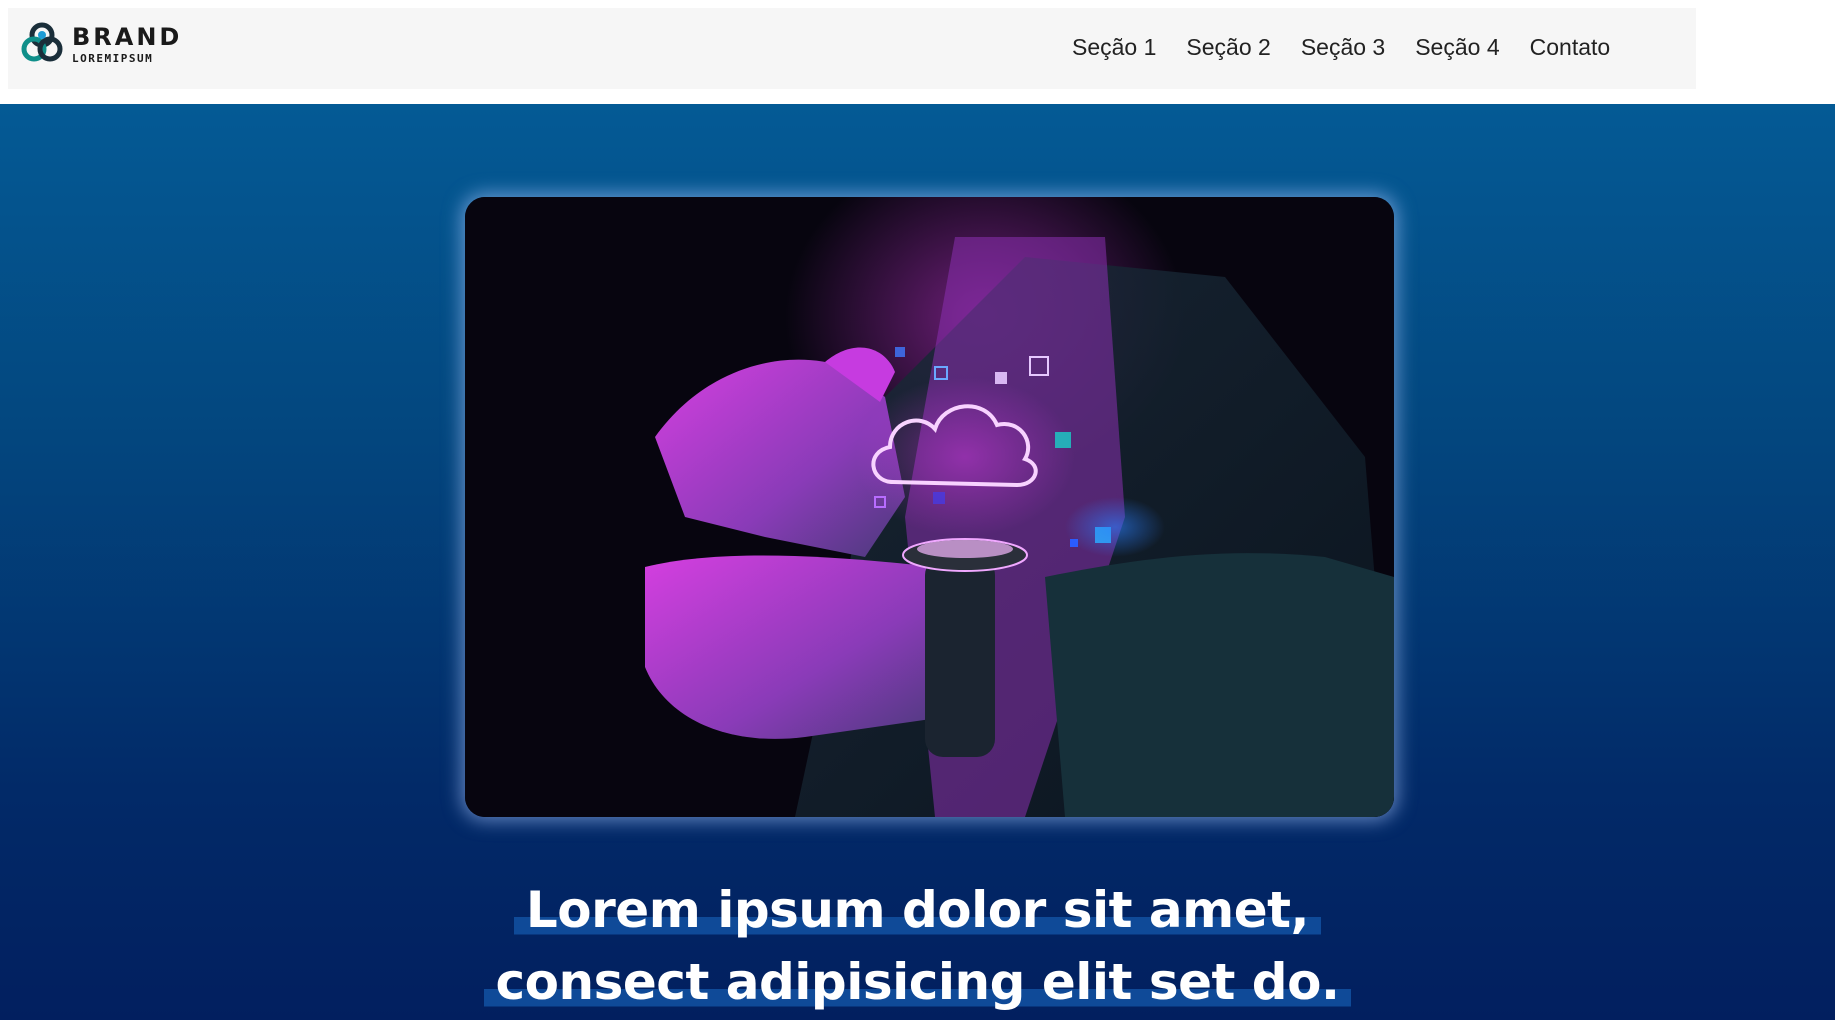 This screenshot has width=1835, height=1020. What do you see at coordinates (1457, 47) in the screenshot?
I see `nav-item-secao-4: Seção 4` at bounding box center [1457, 47].